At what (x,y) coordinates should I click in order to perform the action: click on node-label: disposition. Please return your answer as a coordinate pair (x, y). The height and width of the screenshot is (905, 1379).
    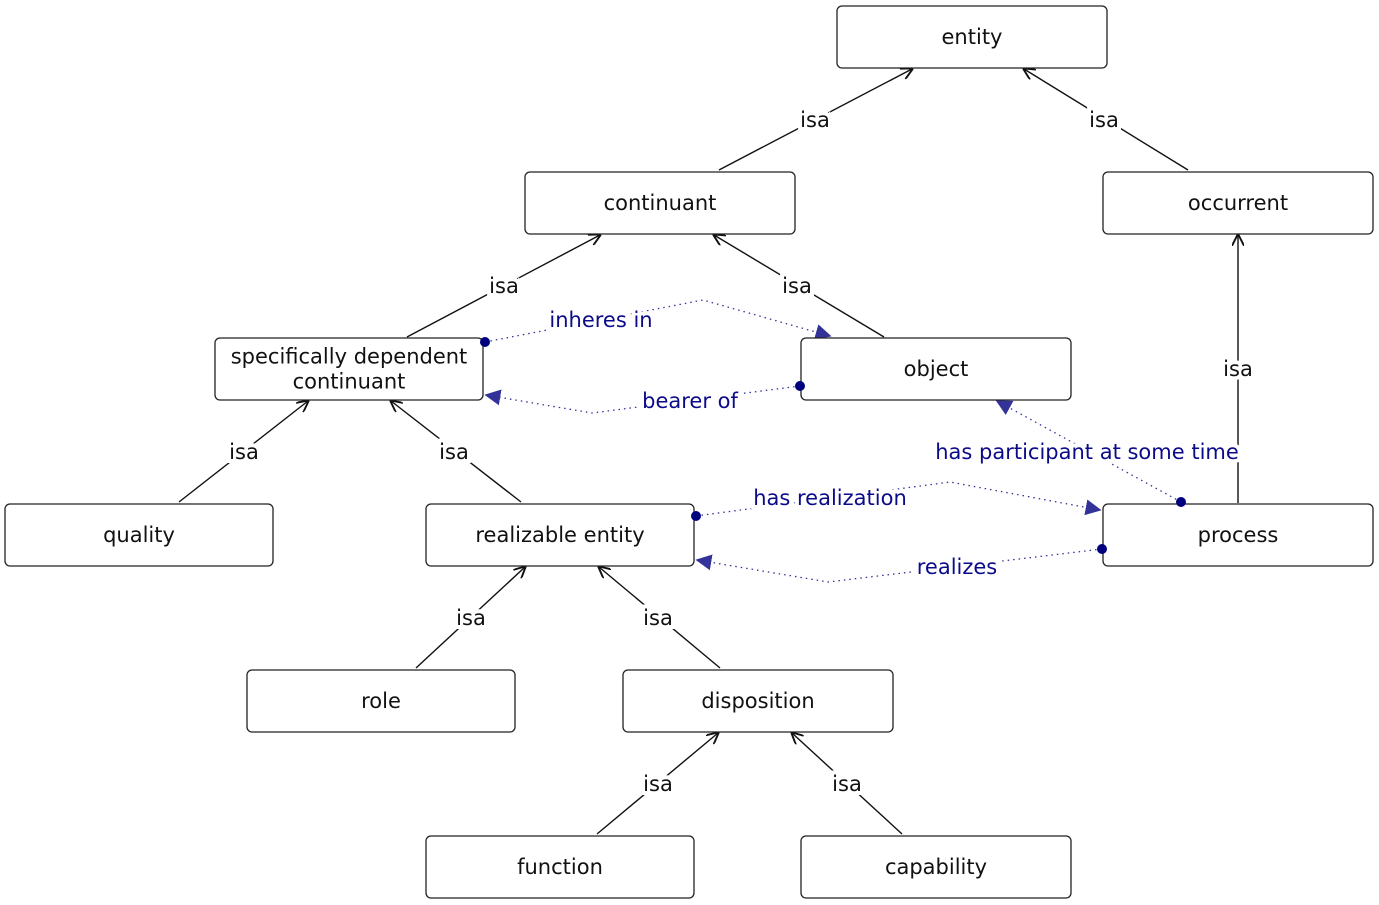
    Looking at the image, I should click on (757, 701).